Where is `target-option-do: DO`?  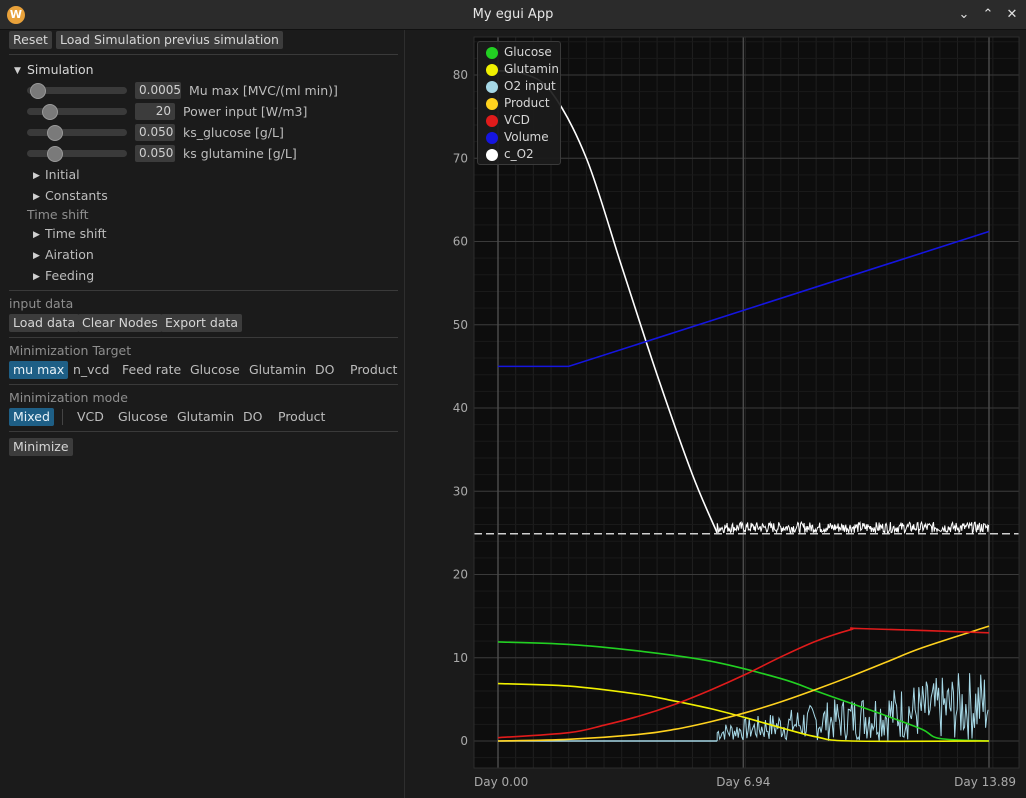 target-option-do: DO is located at coordinates (324, 370).